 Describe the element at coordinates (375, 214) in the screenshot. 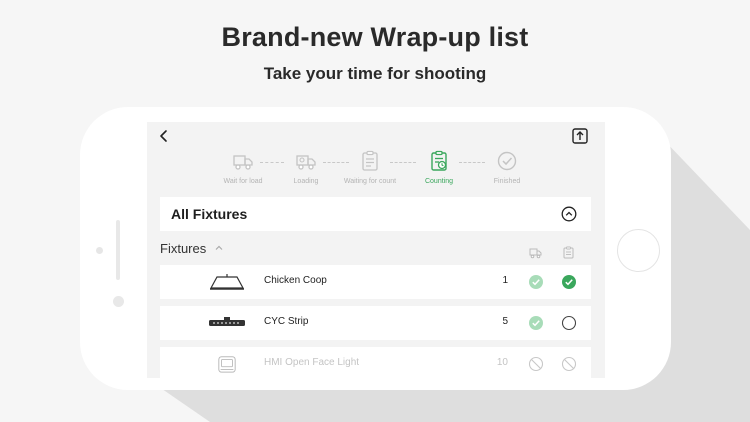

I see `all-fixtures-header: All Fixtures` at that location.